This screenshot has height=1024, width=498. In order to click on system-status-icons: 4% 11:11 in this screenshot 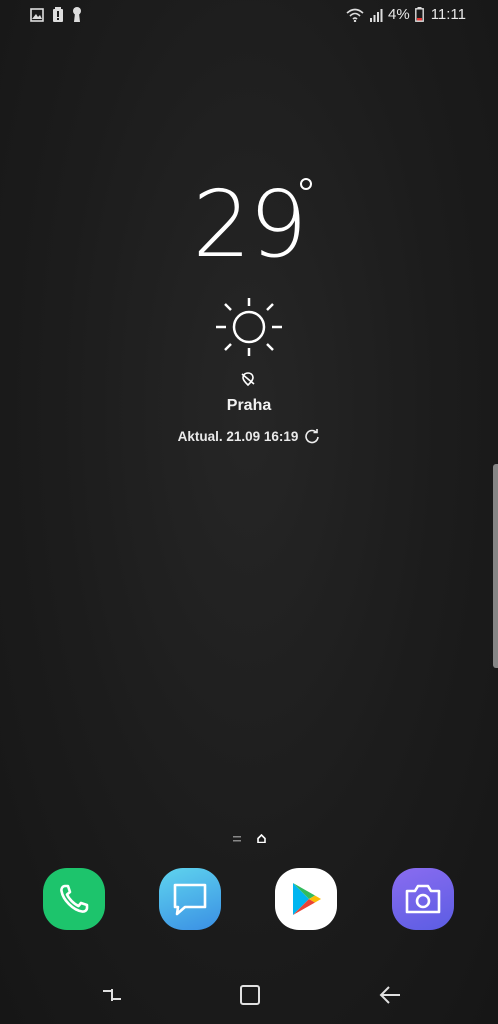, I will do `click(406, 14)`.